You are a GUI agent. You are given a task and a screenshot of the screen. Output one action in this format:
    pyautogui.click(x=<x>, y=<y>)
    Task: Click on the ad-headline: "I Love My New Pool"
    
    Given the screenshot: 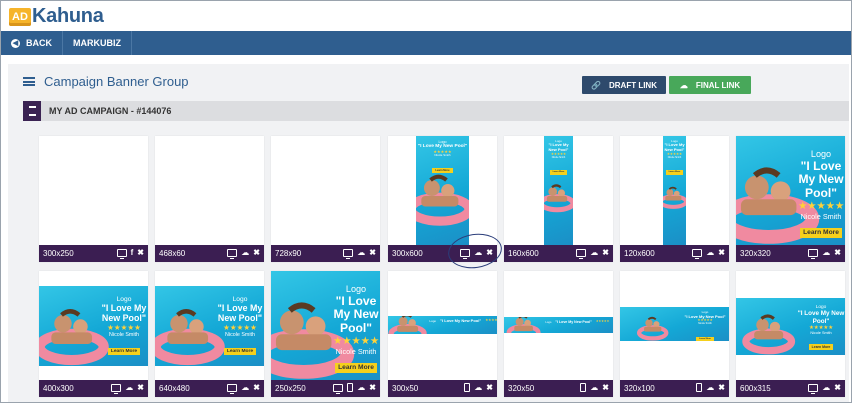 What is the action you would take?
    pyautogui.click(x=124, y=313)
    